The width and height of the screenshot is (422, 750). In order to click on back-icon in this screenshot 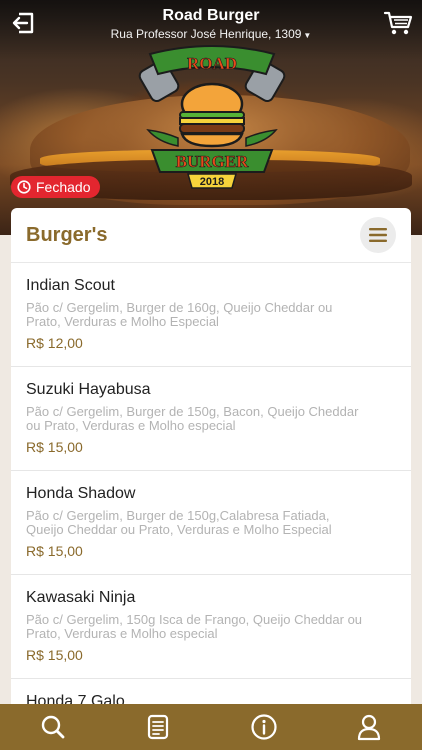, I will do `click(23, 23)`.